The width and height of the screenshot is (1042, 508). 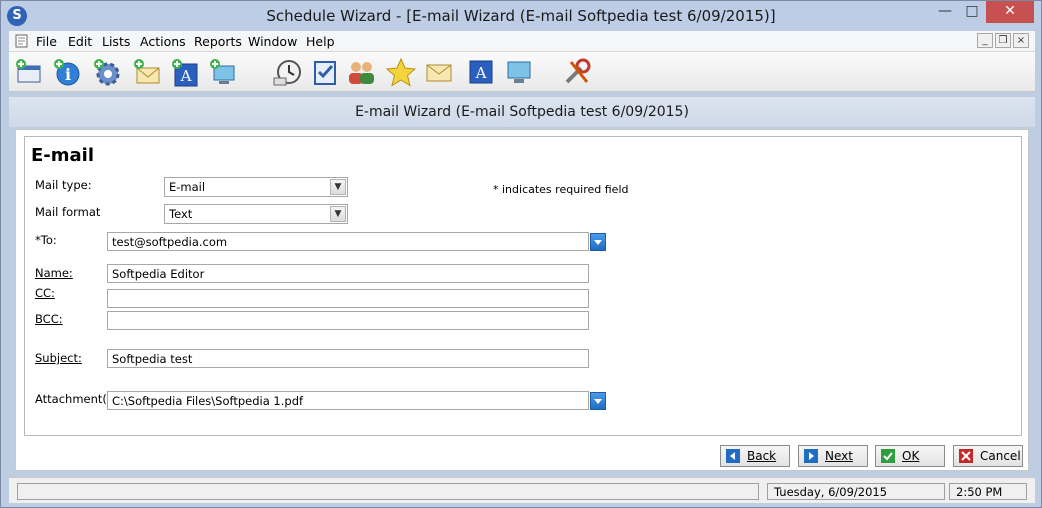 I want to click on users-icon, so click(x=361, y=72).